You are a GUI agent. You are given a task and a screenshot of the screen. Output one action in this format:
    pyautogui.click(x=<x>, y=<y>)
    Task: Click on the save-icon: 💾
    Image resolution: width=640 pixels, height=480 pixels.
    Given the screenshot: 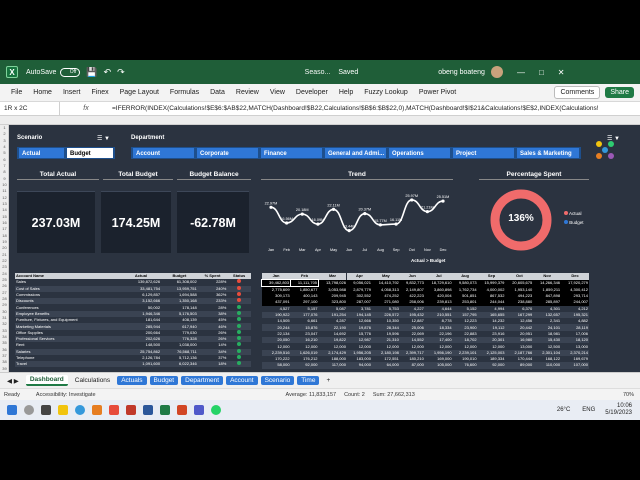 What is the action you would take?
    pyautogui.click(x=91, y=72)
    